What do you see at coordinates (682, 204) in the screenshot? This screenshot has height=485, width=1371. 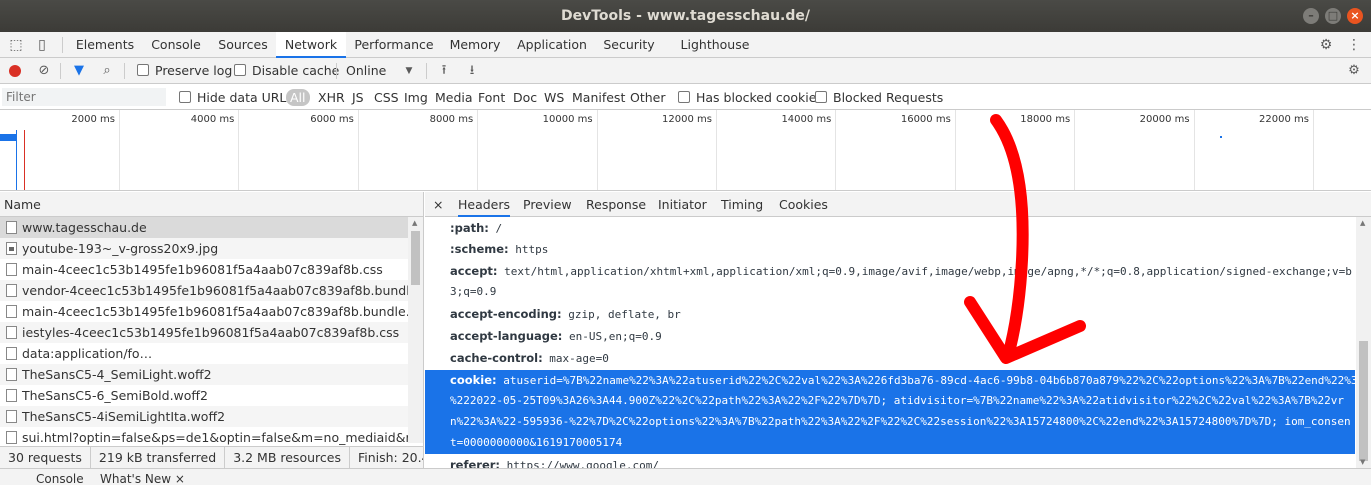 I see `tab-initiator: Initiator` at bounding box center [682, 204].